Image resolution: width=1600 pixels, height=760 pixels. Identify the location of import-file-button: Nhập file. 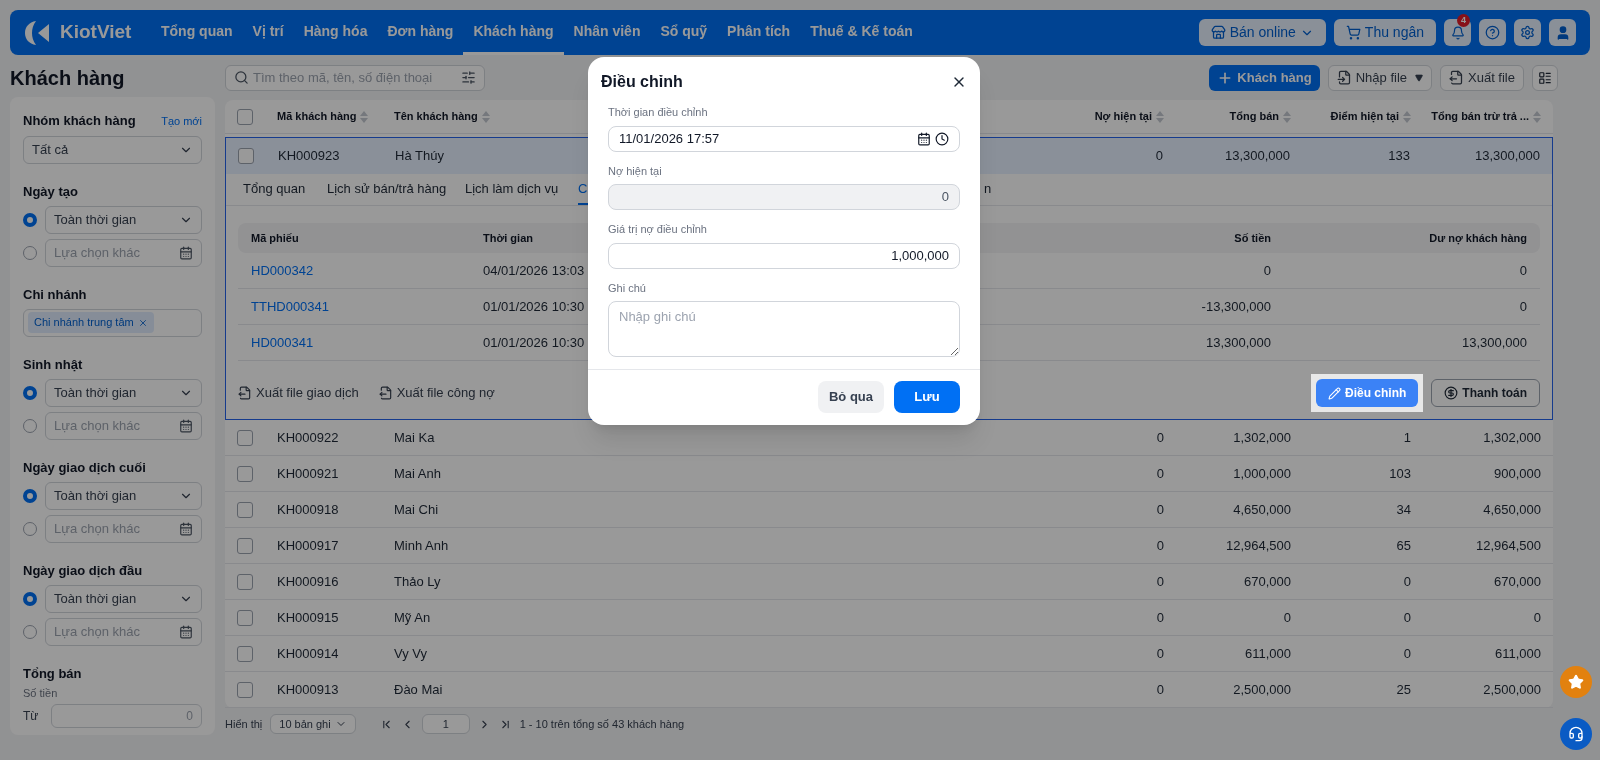
(1379, 77).